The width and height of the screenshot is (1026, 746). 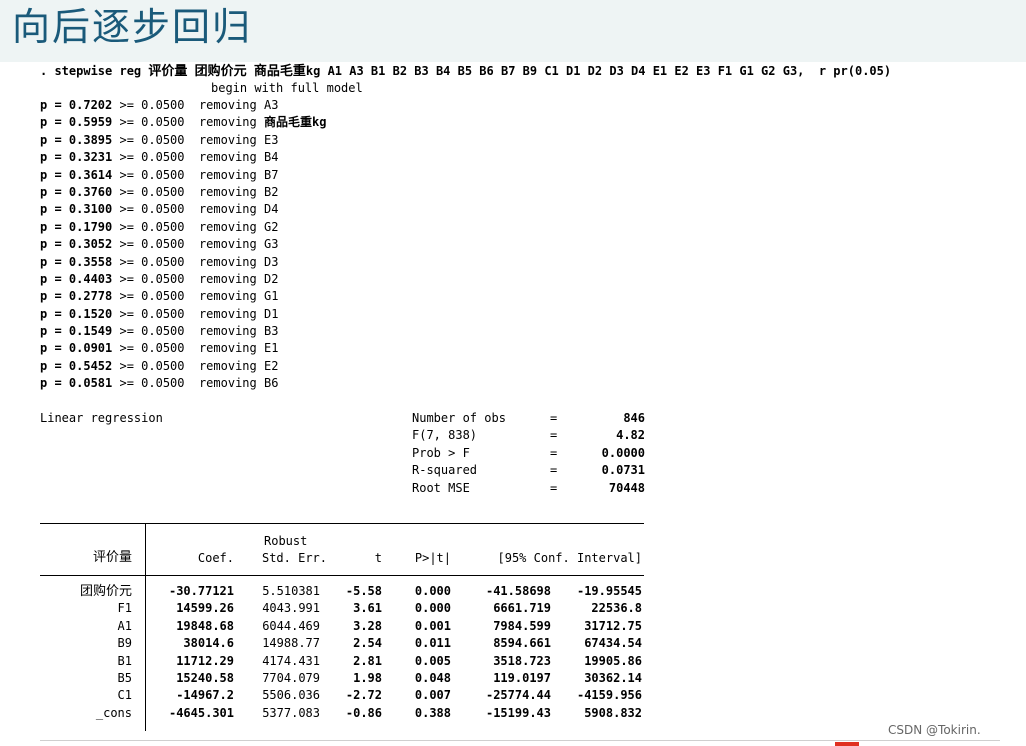 What do you see at coordinates (291, 678) in the screenshot?
I see `table-cell-se: 7704.079` at bounding box center [291, 678].